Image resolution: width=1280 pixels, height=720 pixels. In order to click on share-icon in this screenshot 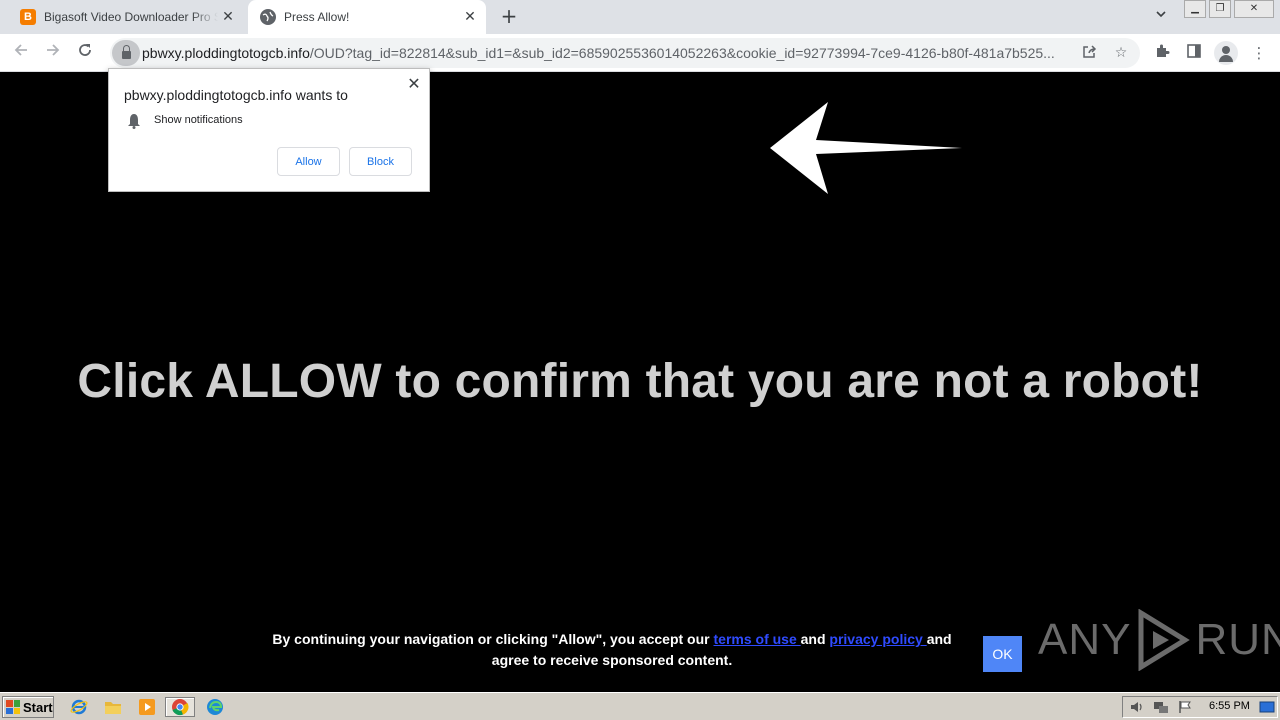, I will do `click(1089, 53)`.